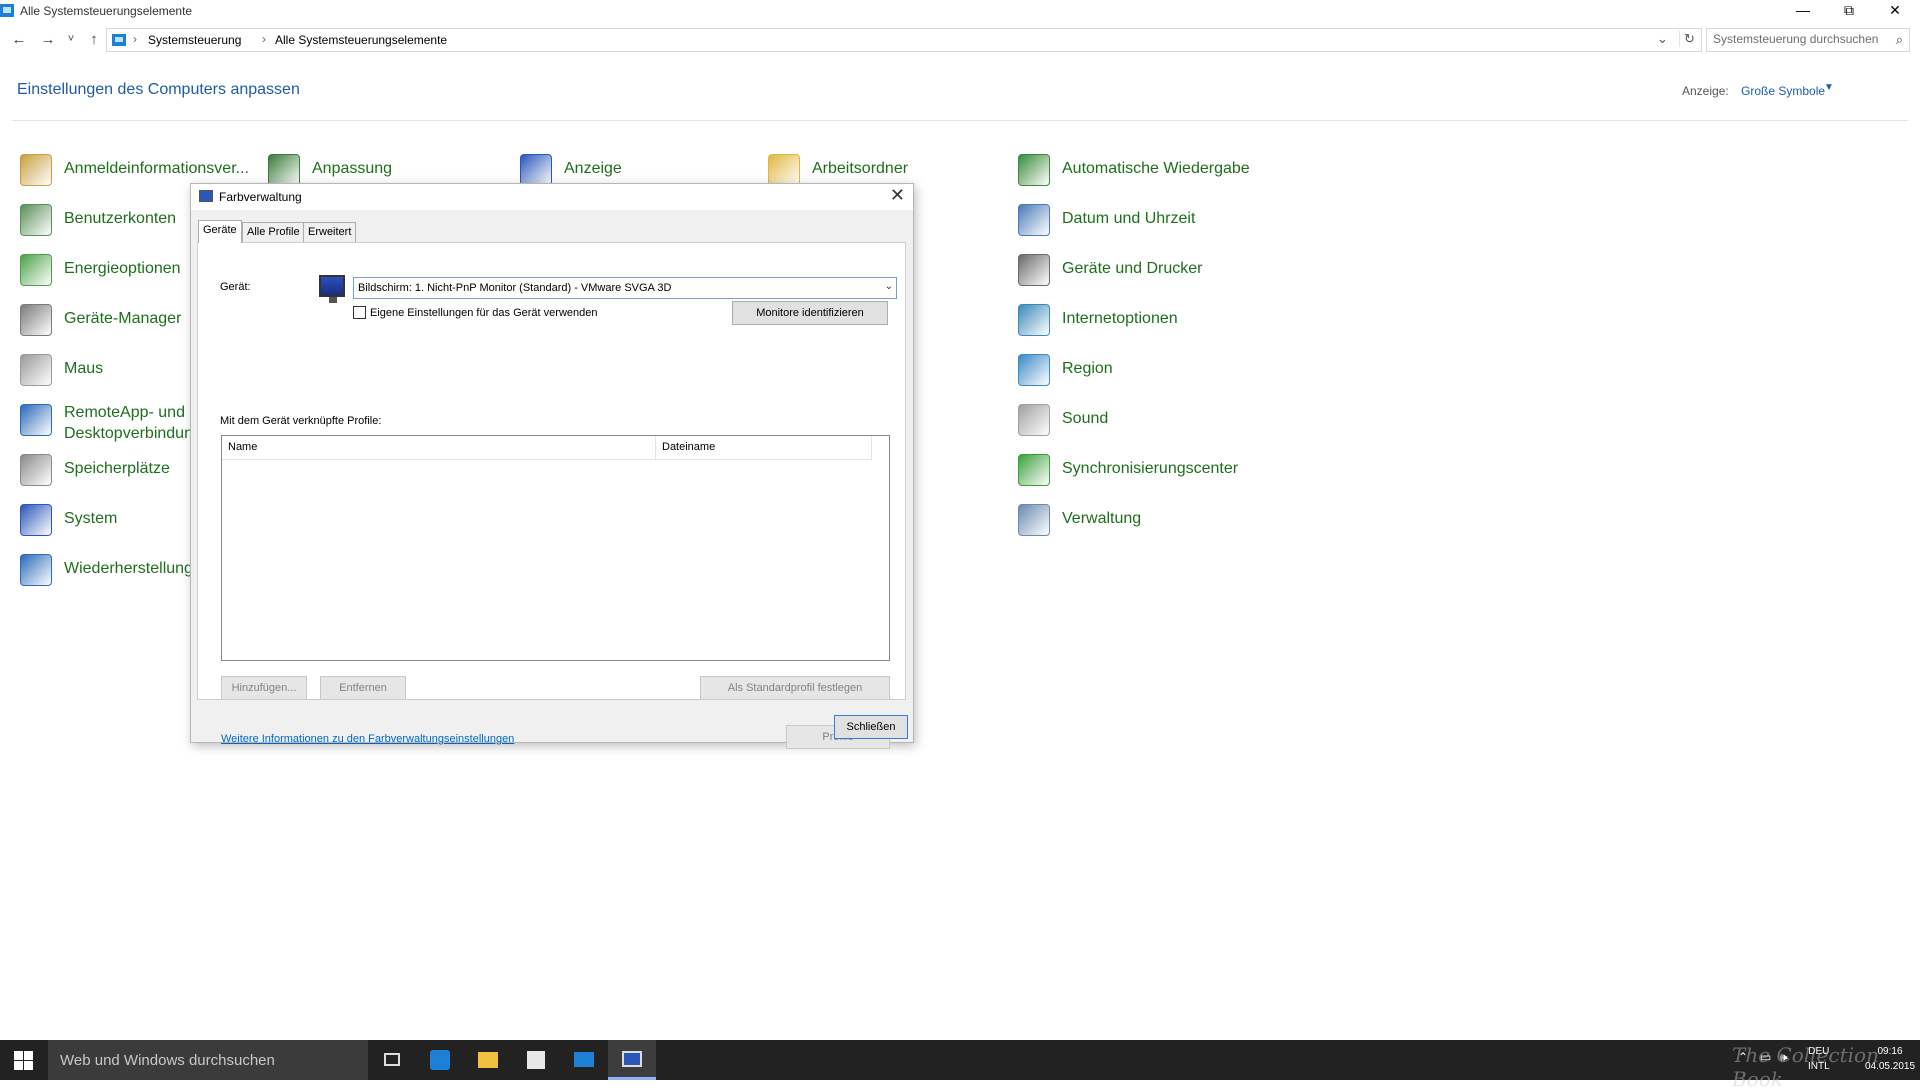 The image size is (1920, 1091). What do you see at coordinates (810, 313) in the screenshot?
I see `identify-monitors-button: Monitore identifizieren` at bounding box center [810, 313].